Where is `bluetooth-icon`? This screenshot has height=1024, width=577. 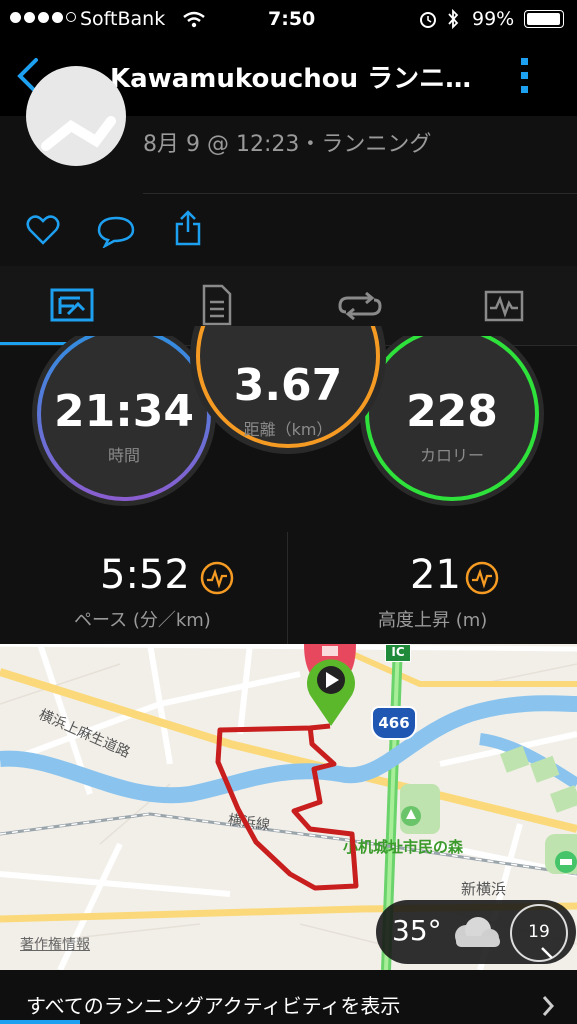 bluetooth-icon is located at coordinates (453, 19).